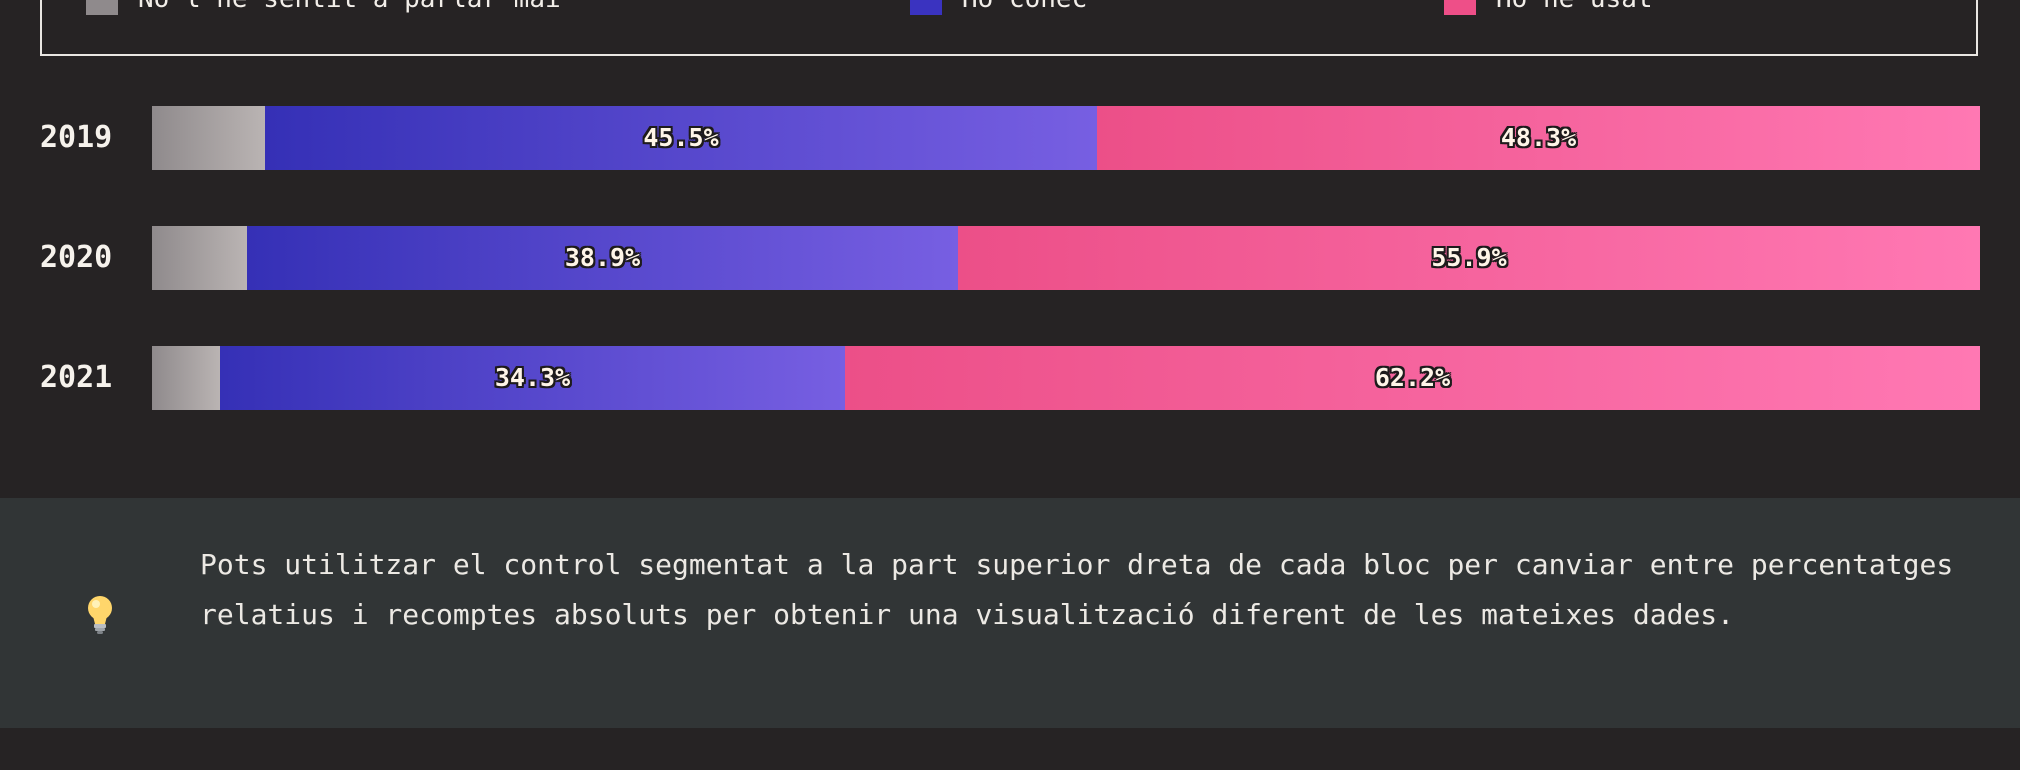  I want to click on data-label: 48.3%, so click(1538, 137).